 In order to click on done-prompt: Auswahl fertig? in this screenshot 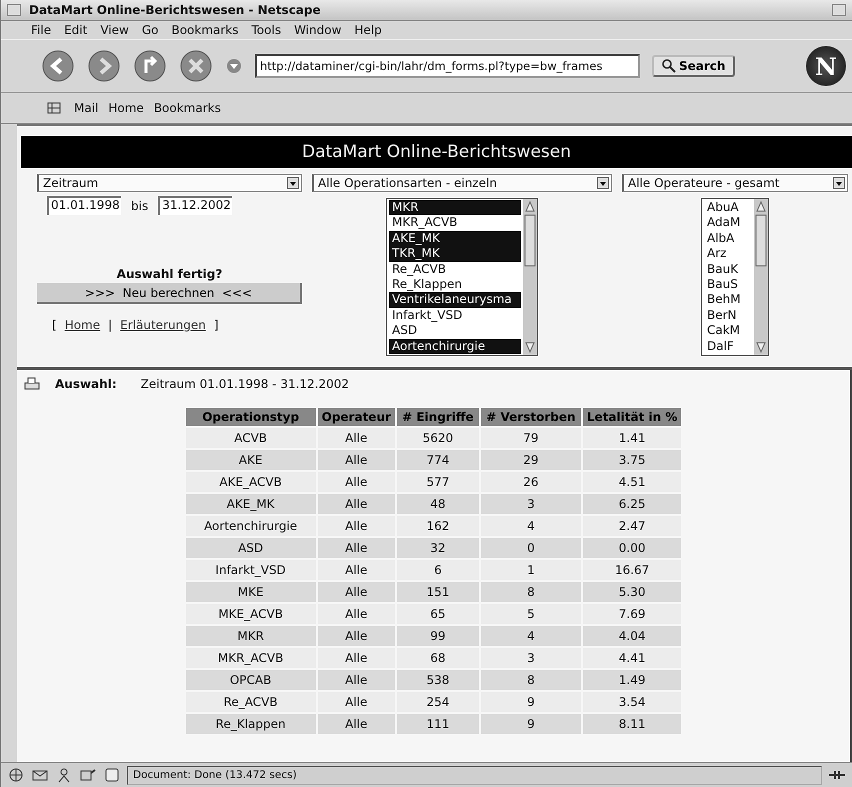, I will do `click(170, 274)`.